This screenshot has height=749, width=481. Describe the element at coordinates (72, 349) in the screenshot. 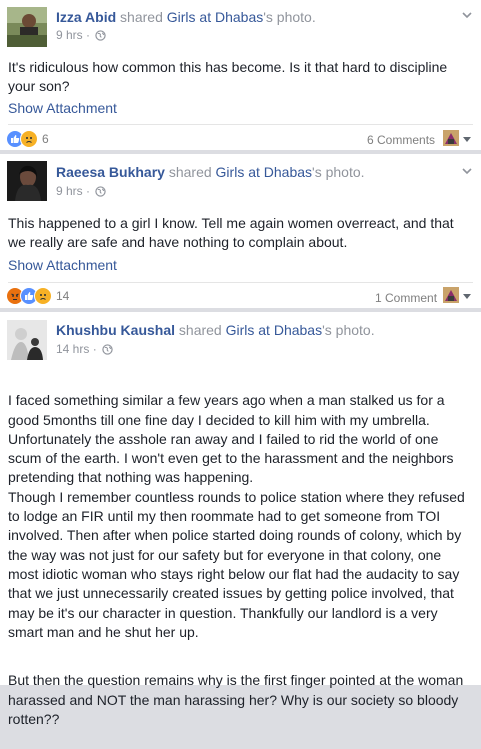

I see `timestamp: 14 hrs` at that location.